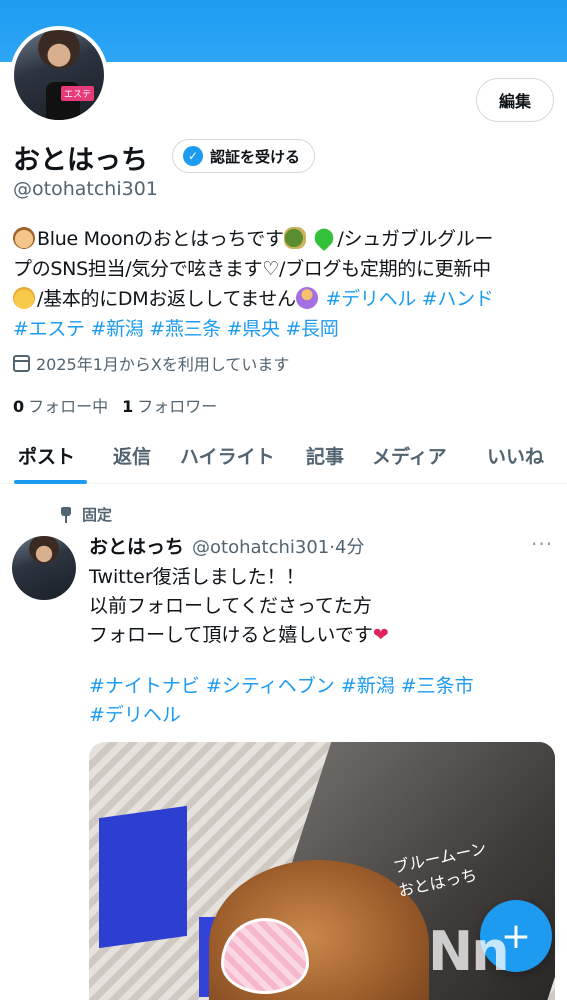  I want to click on bio-hashtags-2: #エステ #新潟 #燕三条 #県央 #長岡, so click(176, 329).